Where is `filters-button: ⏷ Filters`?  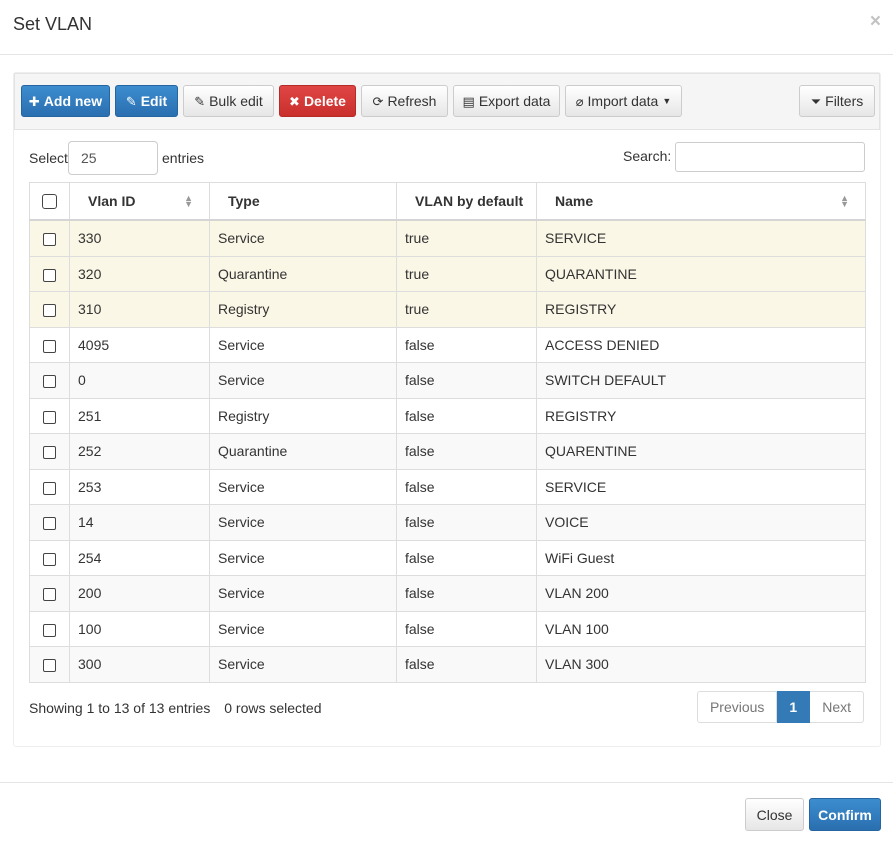 filters-button: ⏷ Filters is located at coordinates (837, 101).